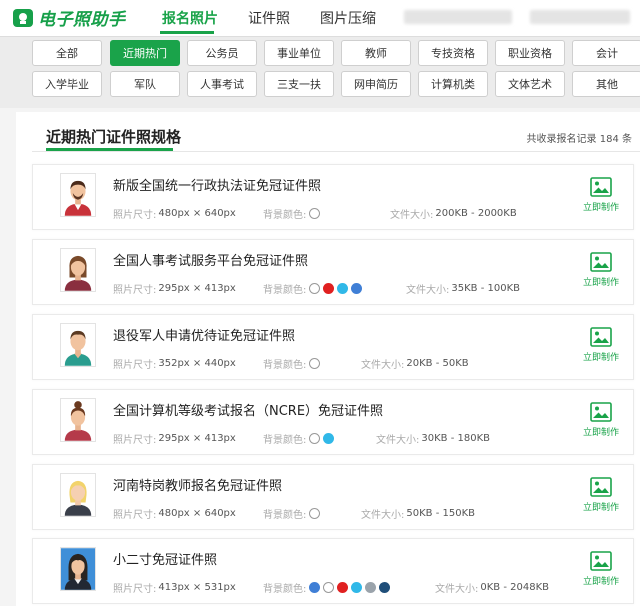  I want to click on category-professional-tech: 专技资格, so click(453, 53).